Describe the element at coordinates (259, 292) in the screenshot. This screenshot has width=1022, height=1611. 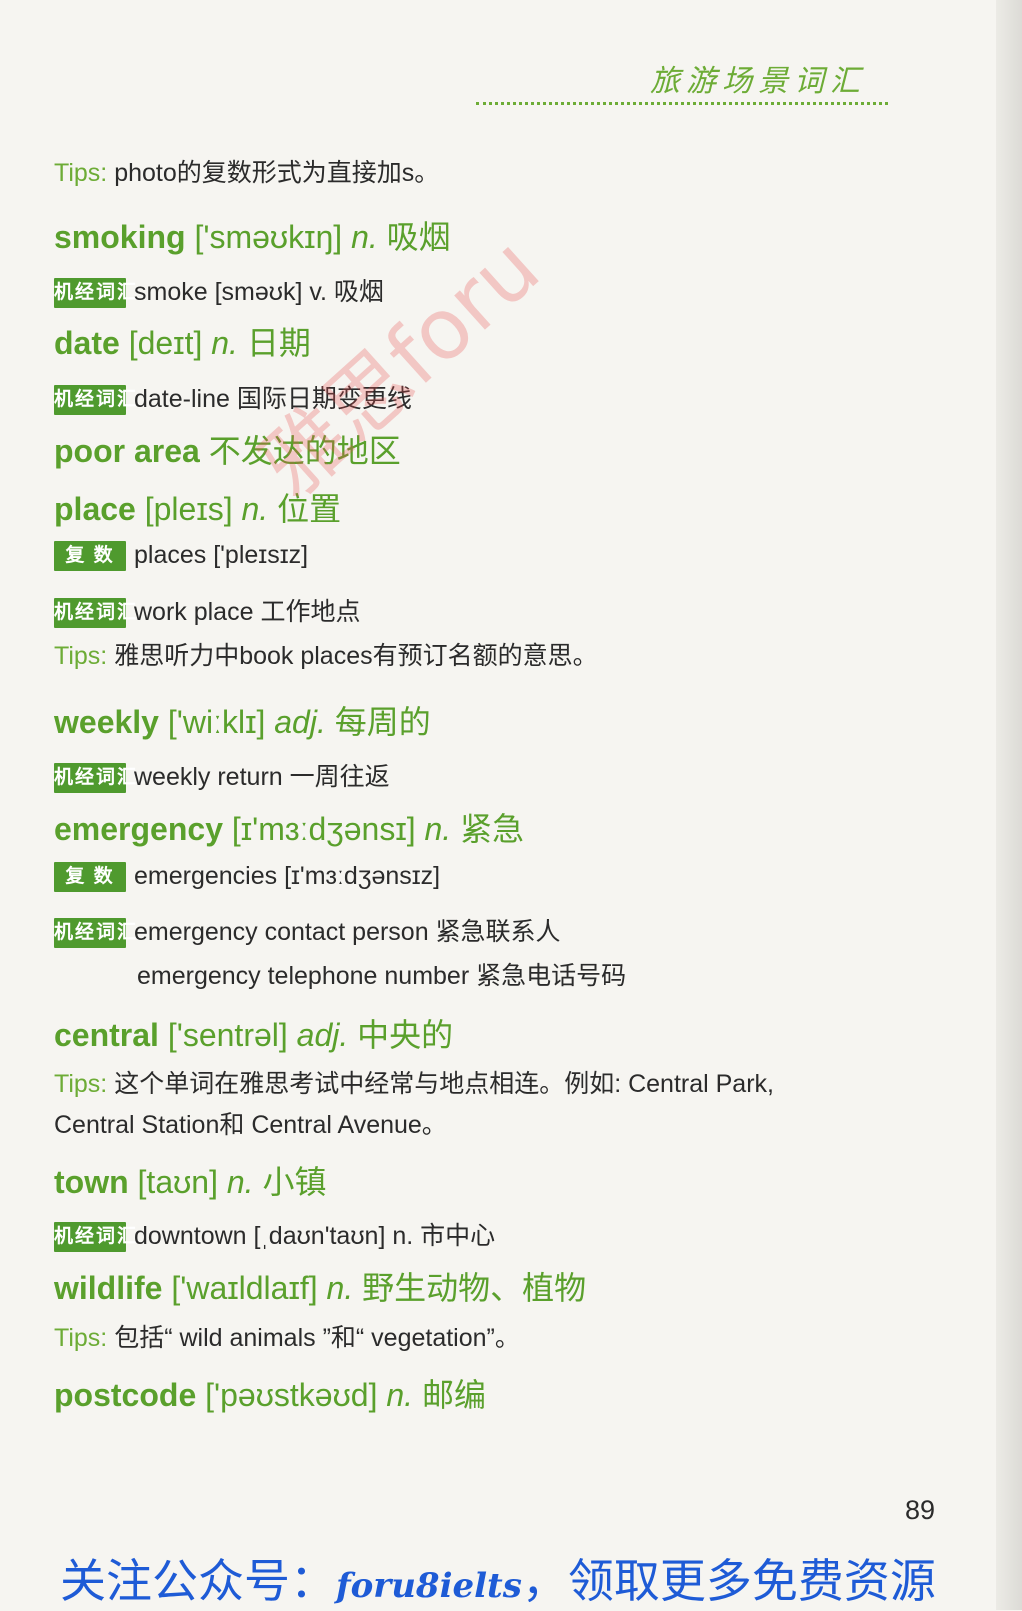
I see `related-text: smoke [sməʊk] v. 吸烟` at that location.